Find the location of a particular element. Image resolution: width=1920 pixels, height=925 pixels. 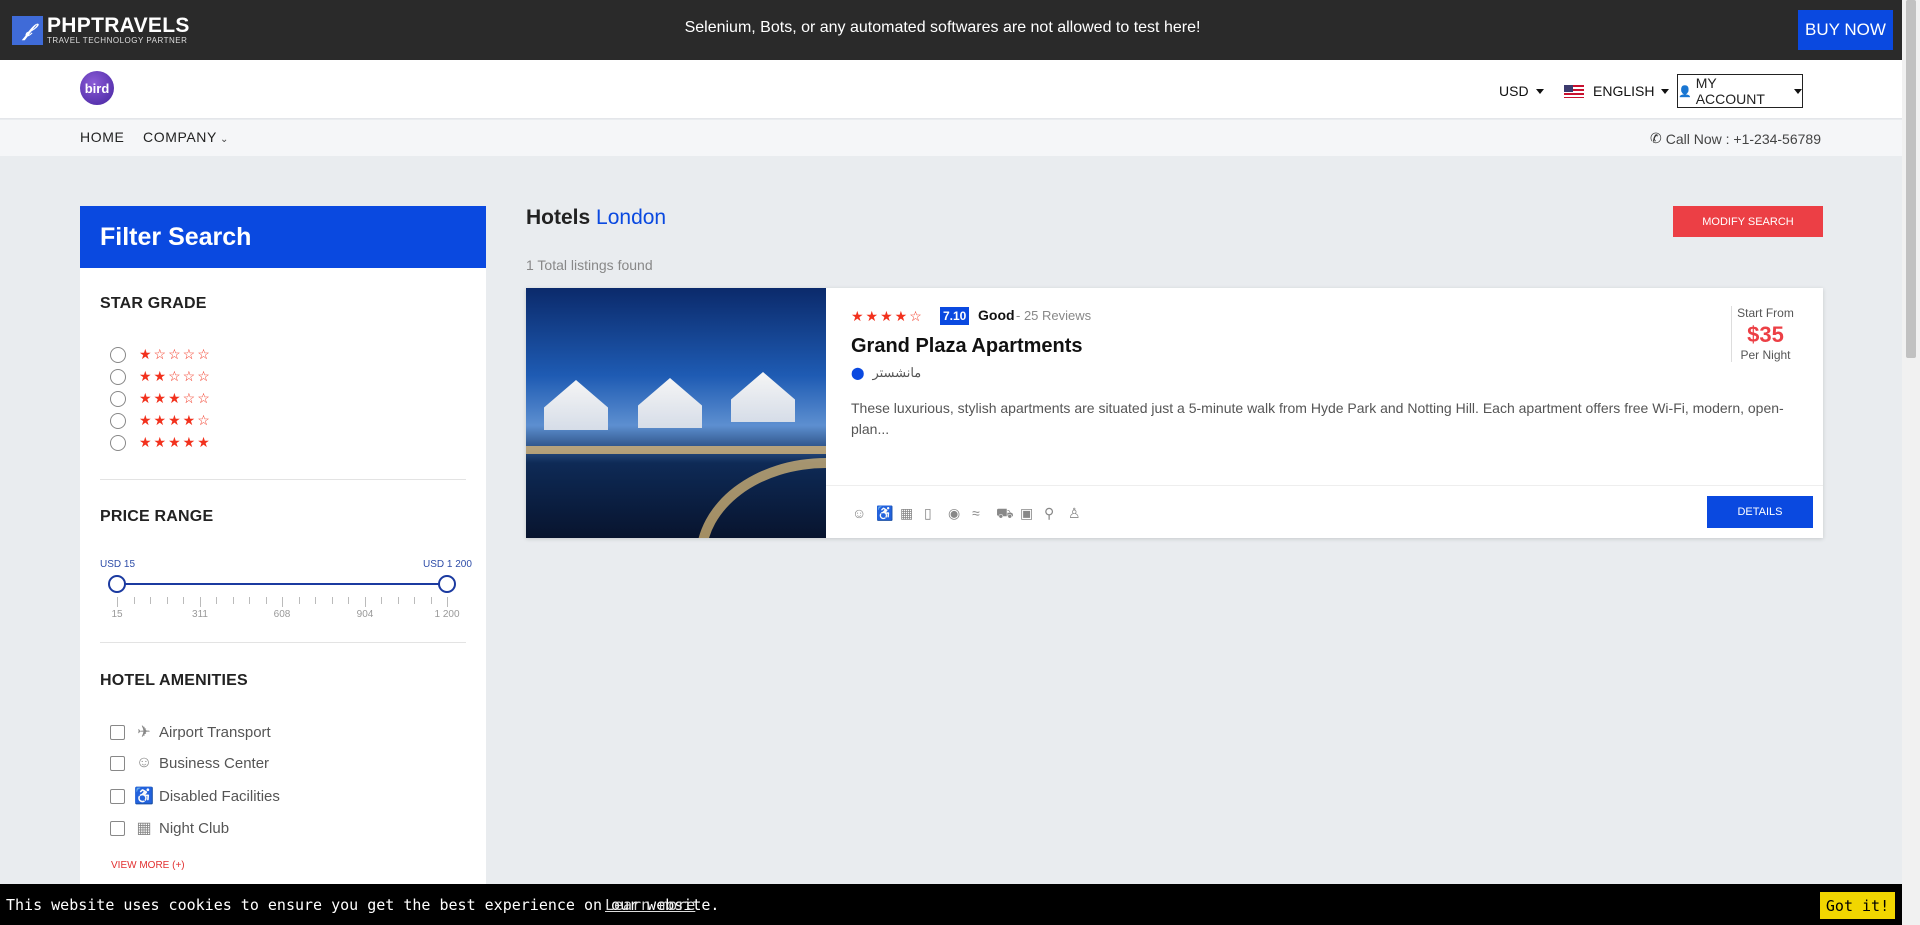

view-more-link: VIEW MORE (+) is located at coordinates (148, 865).